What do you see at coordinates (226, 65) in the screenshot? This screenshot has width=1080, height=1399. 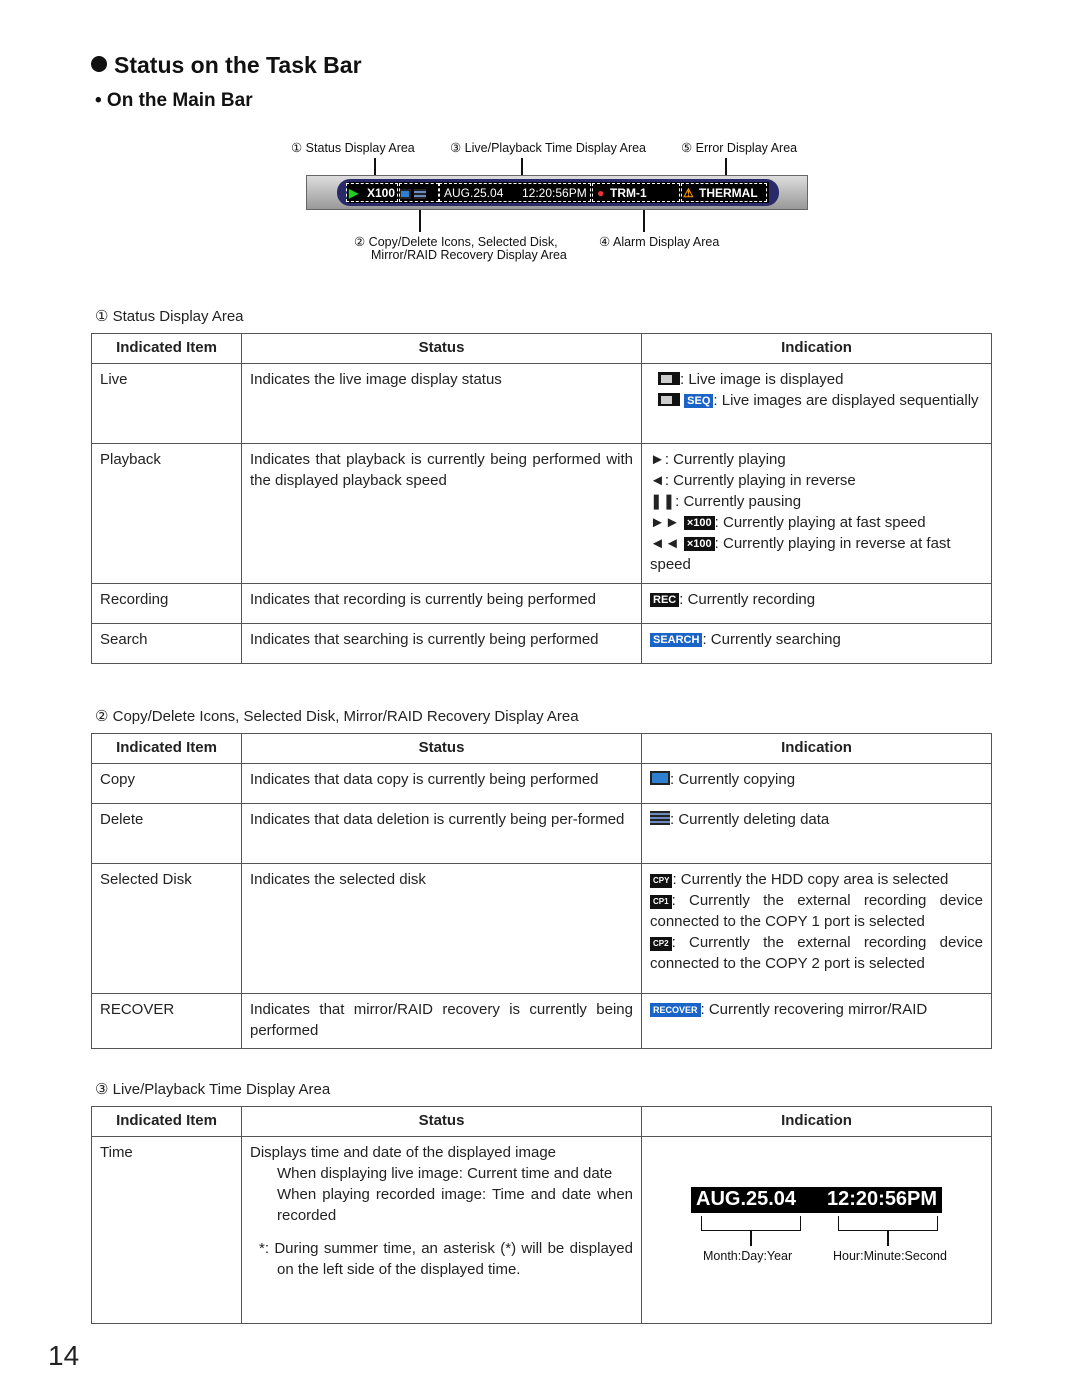 I see `page-title: Status on the Task Bar` at bounding box center [226, 65].